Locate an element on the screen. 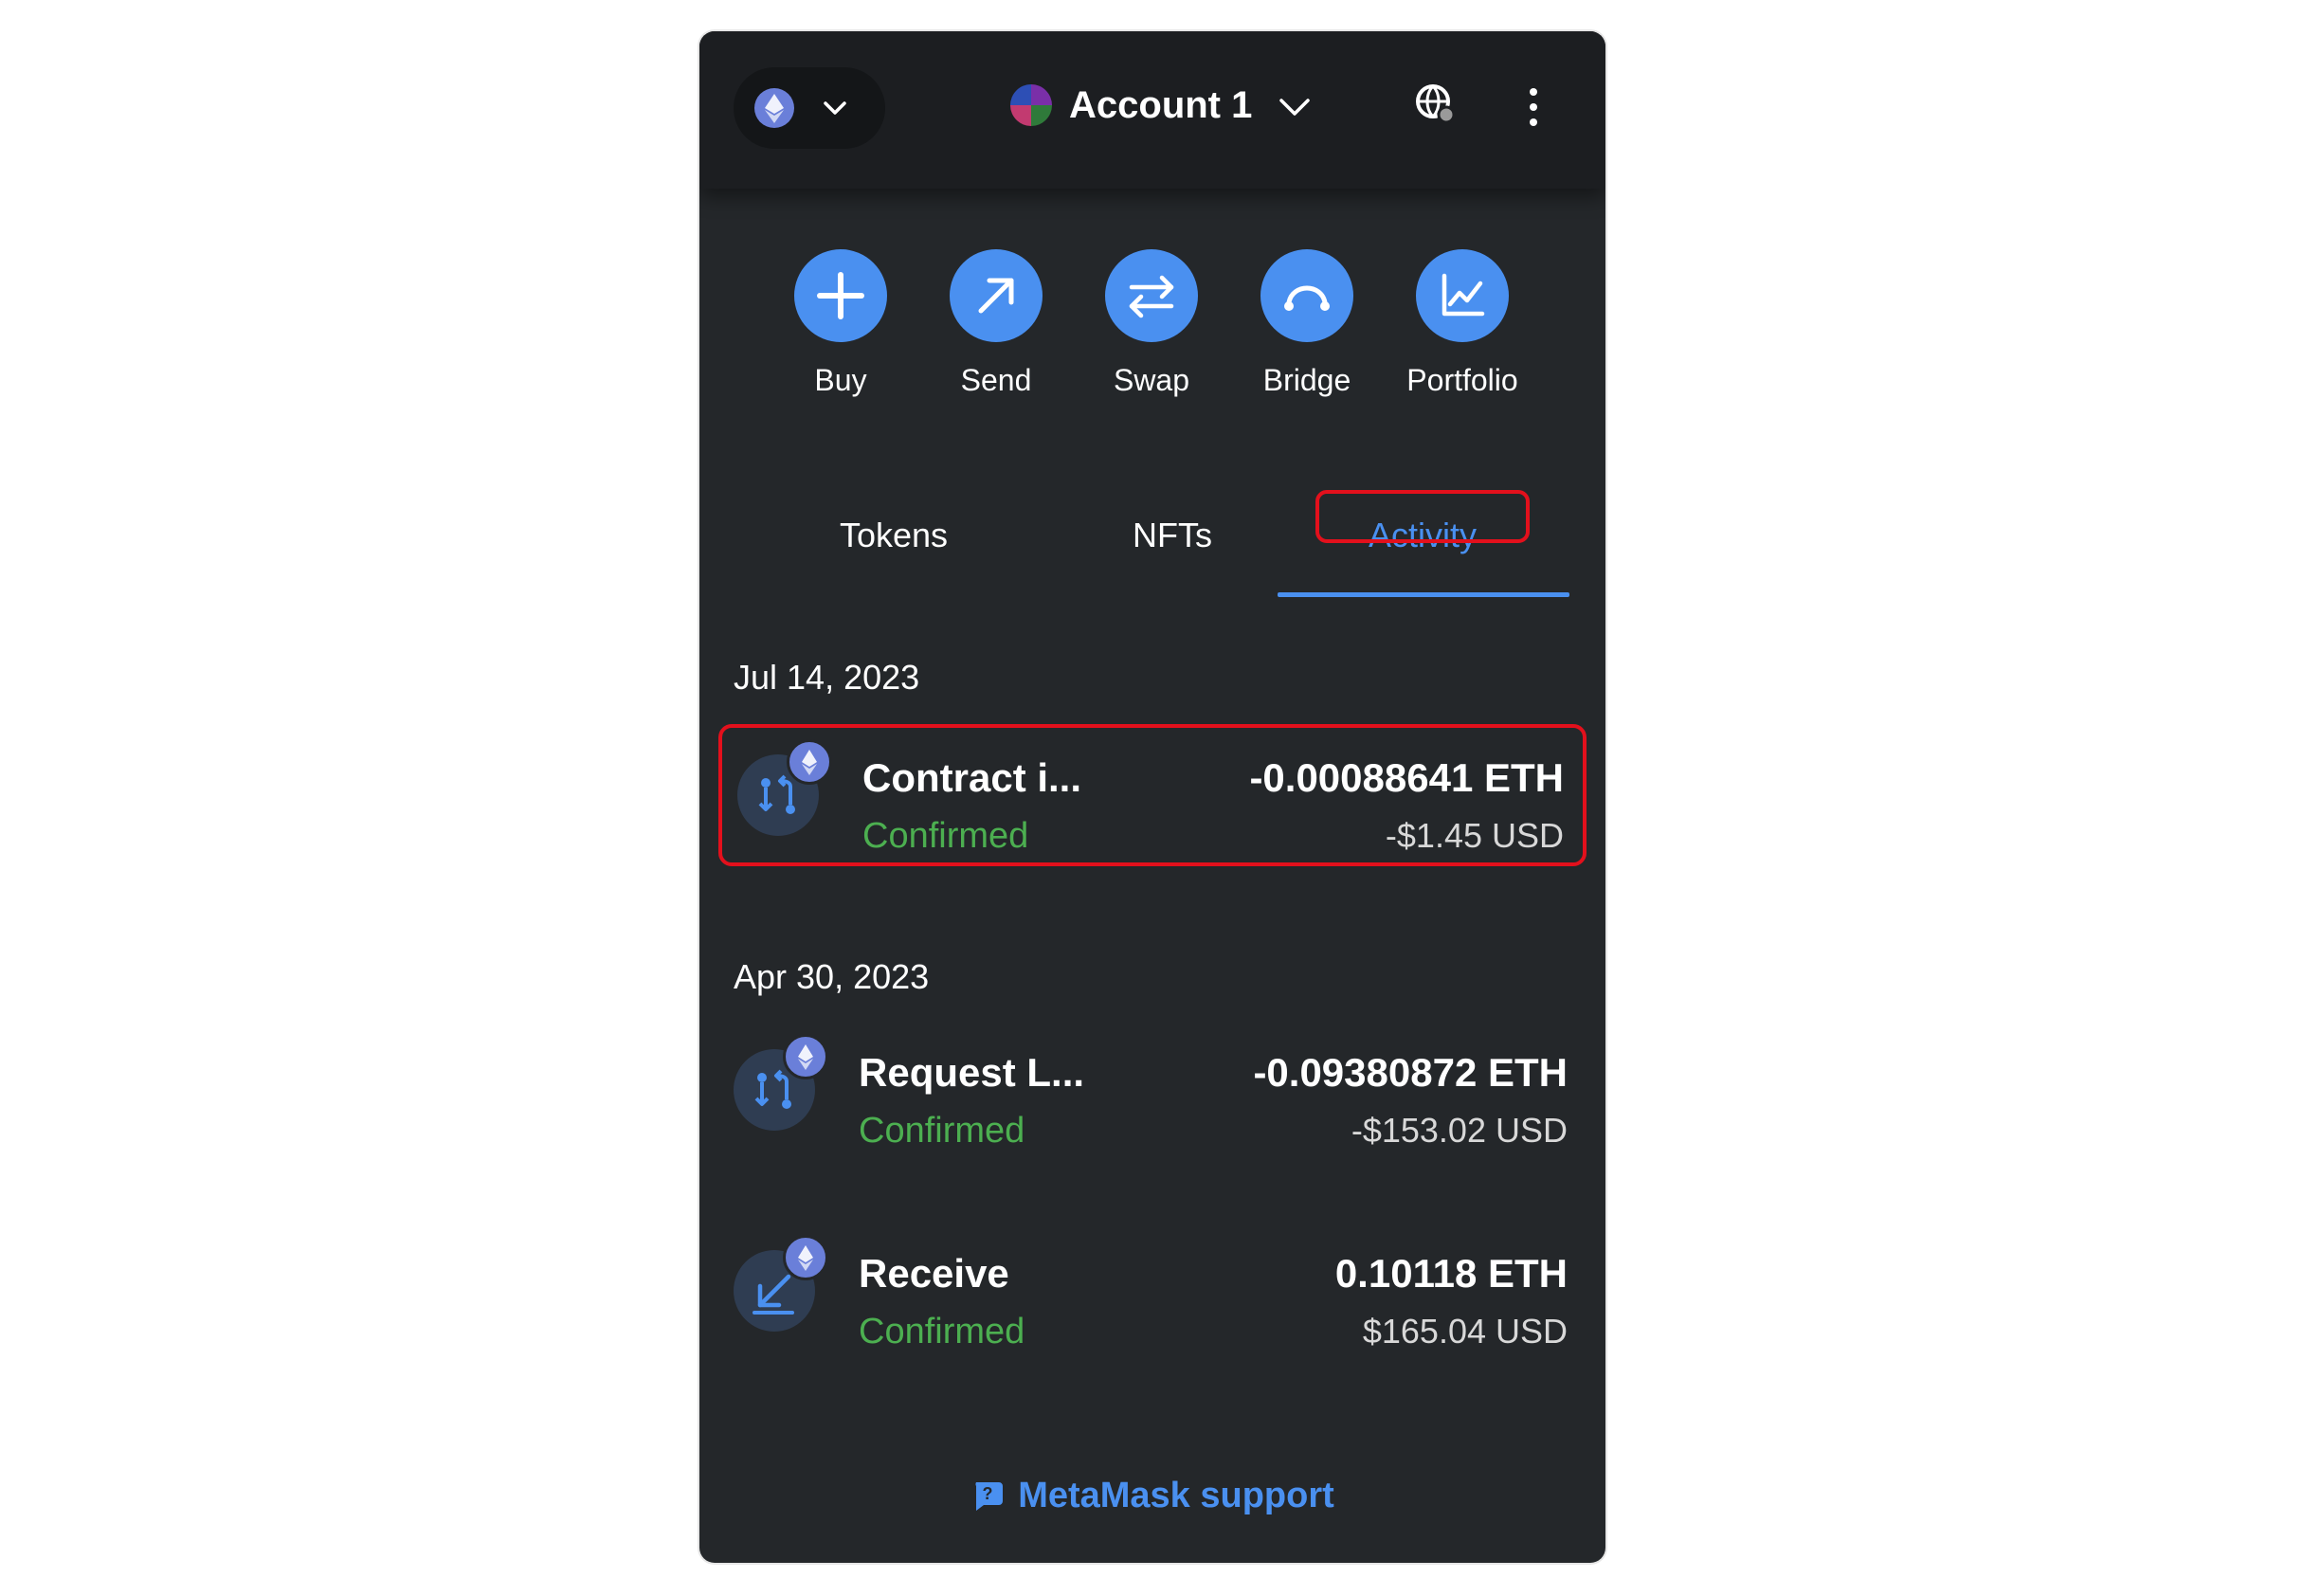  activity-amount: -0.00088641 ETH is located at coordinates (1406, 778).